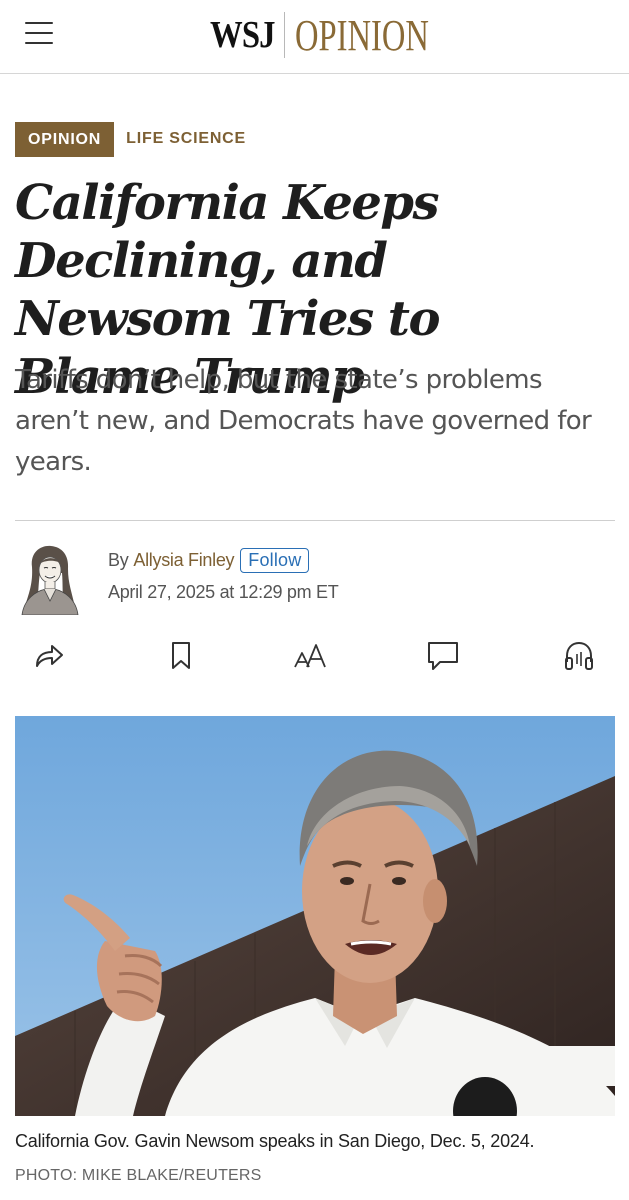 The image size is (629, 1200). What do you see at coordinates (186, 139) in the screenshot?
I see `section-tag-life-science: LIFE SCIENCE` at bounding box center [186, 139].